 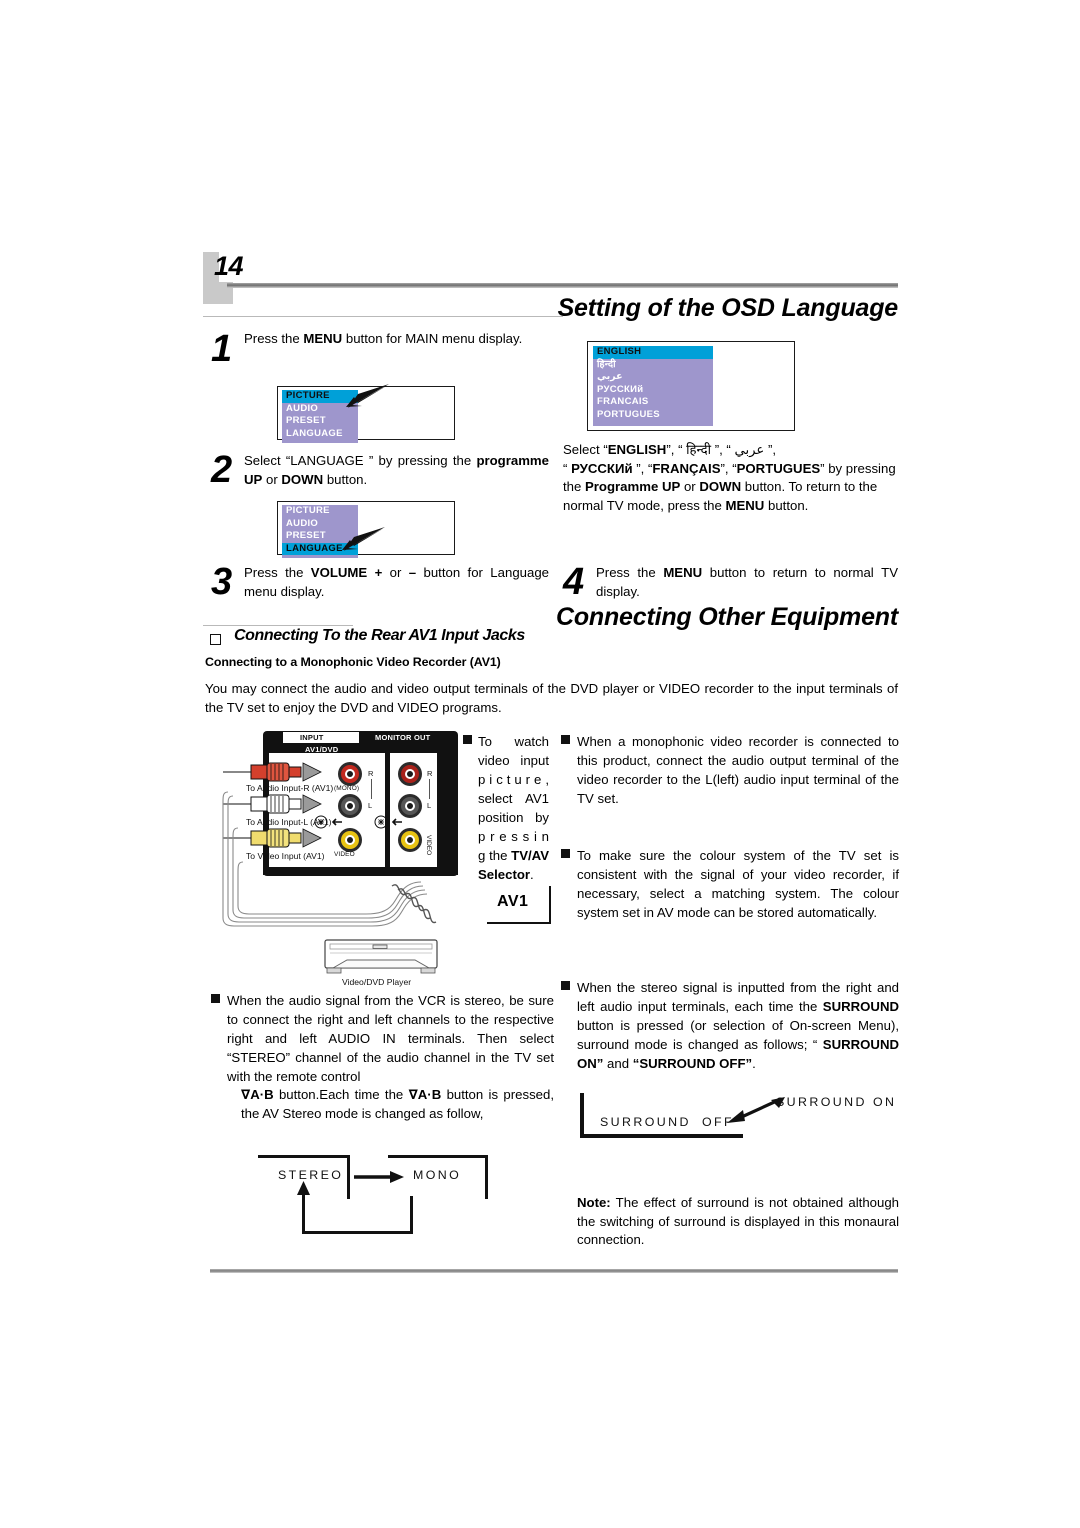 What do you see at coordinates (437, 1175) in the screenshot?
I see `mono-label: MONO` at bounding box center [437, 1175].